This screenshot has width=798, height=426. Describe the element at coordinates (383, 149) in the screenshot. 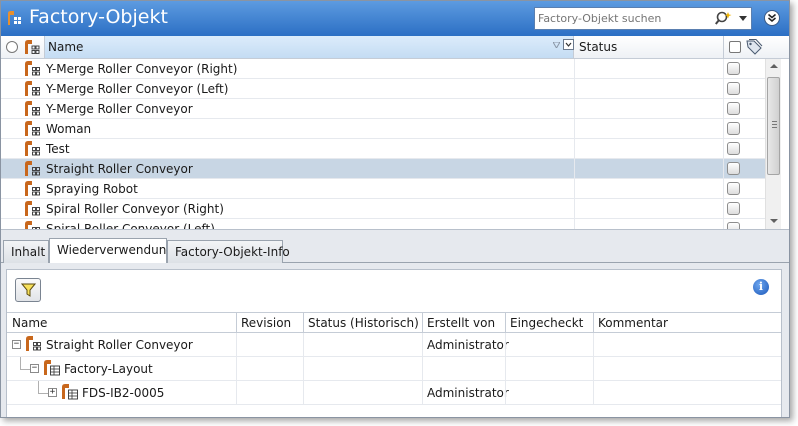

I see `list-row: Test` at that location.